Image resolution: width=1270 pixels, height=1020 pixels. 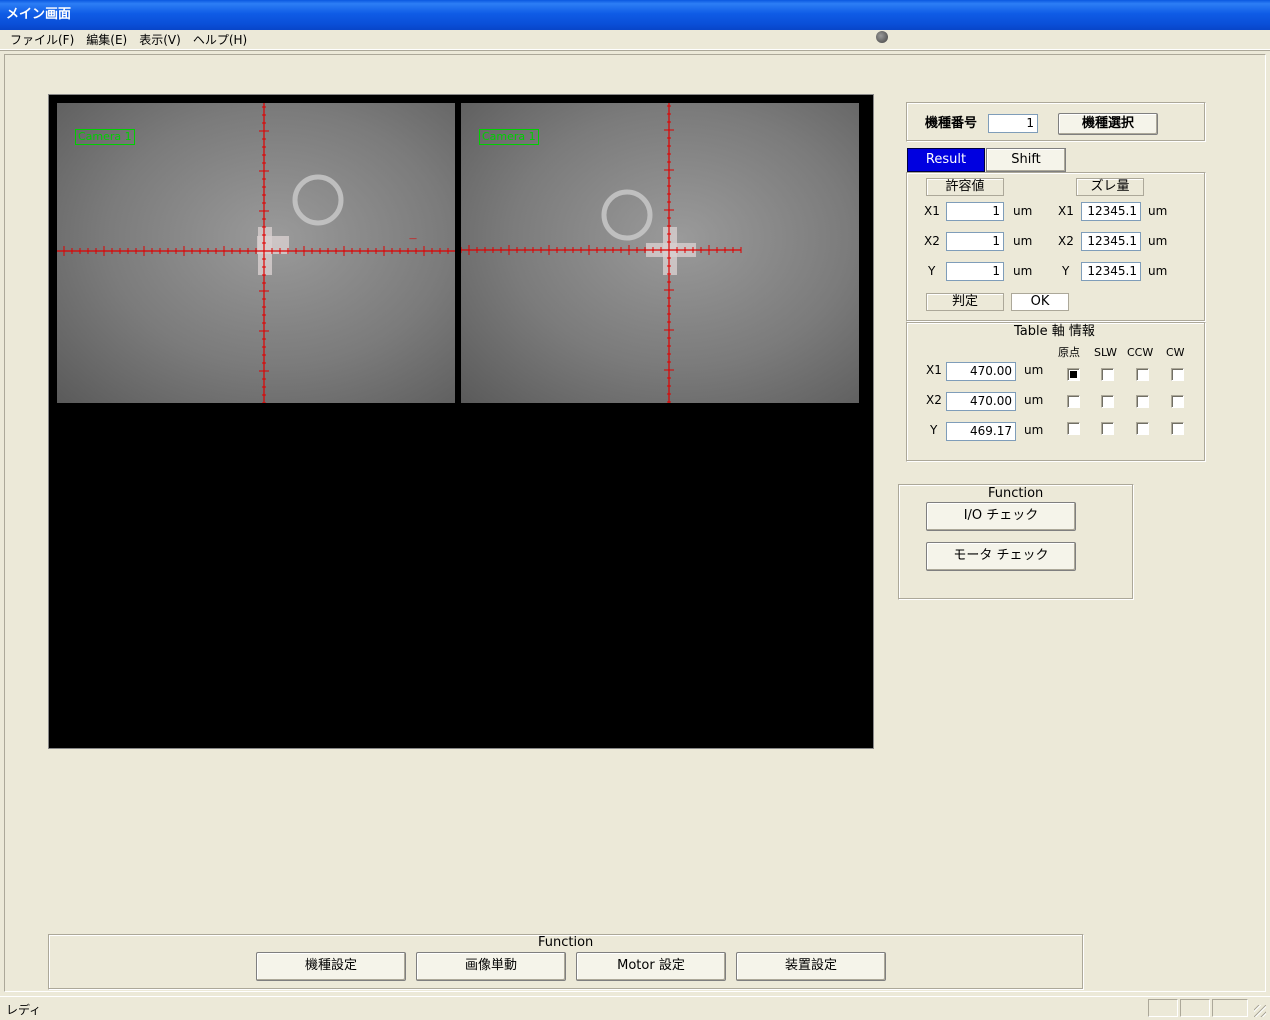 I want to click on motor-settings-button: Motor 設定, so click(x=651, y=966).